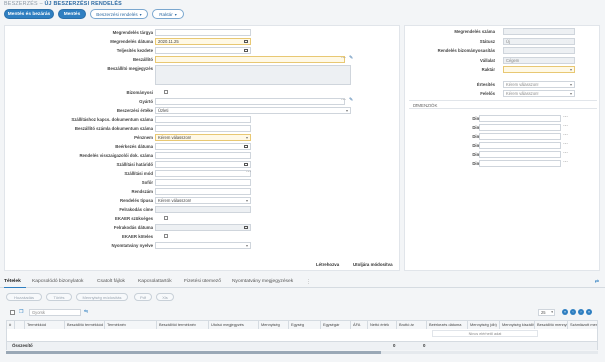 The height and width of the screenshot is (362, 605). I want to click on delivery-doc-field, so click(203, 119).